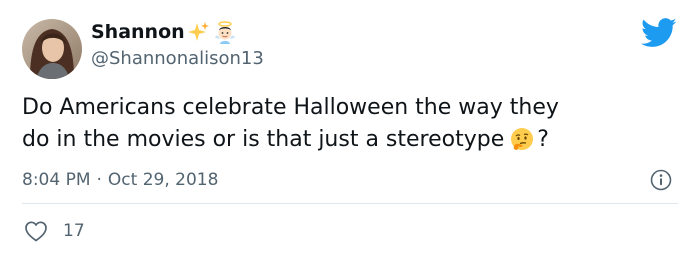 This screenshot has height=257, width=700. I want to click on display-name-row: Shannon, so click(164, 32).